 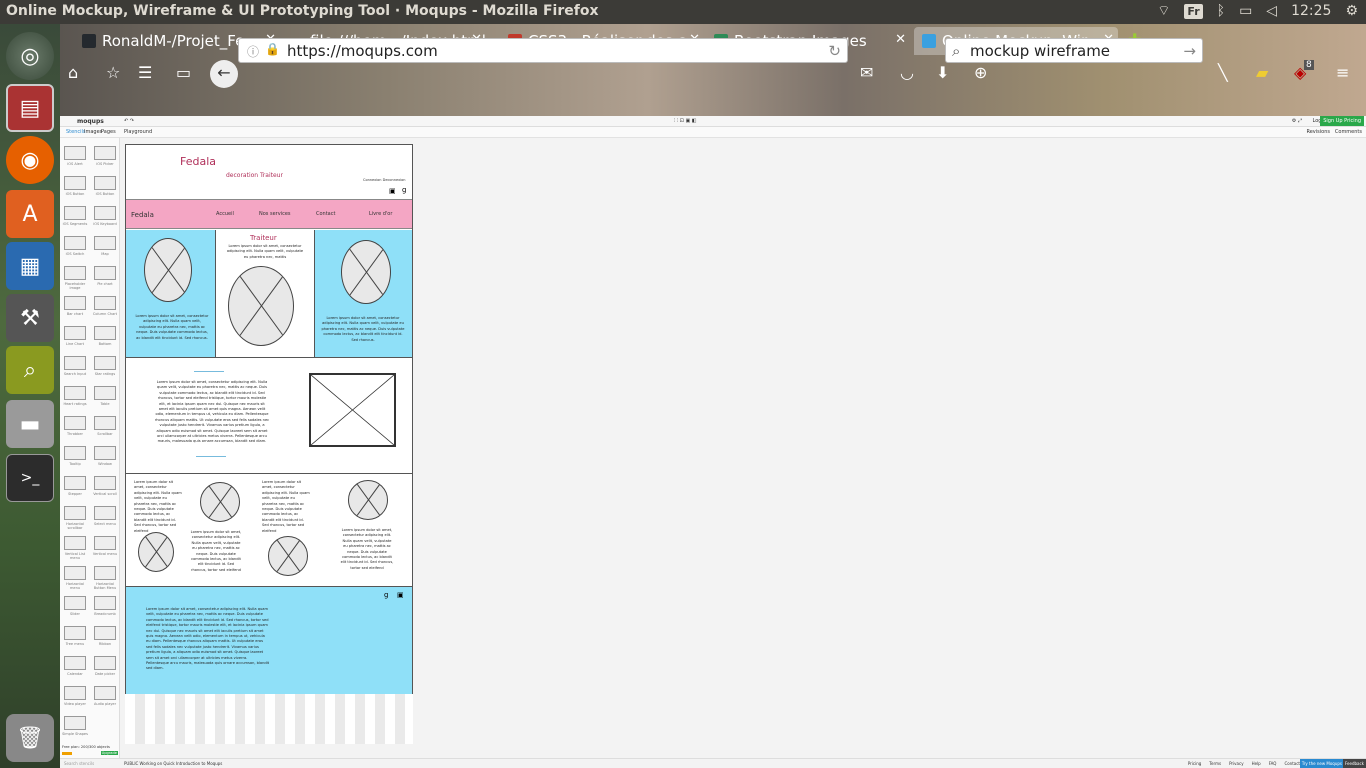 I want to click on stencil-item: Slider, so click(x=75, y=606).